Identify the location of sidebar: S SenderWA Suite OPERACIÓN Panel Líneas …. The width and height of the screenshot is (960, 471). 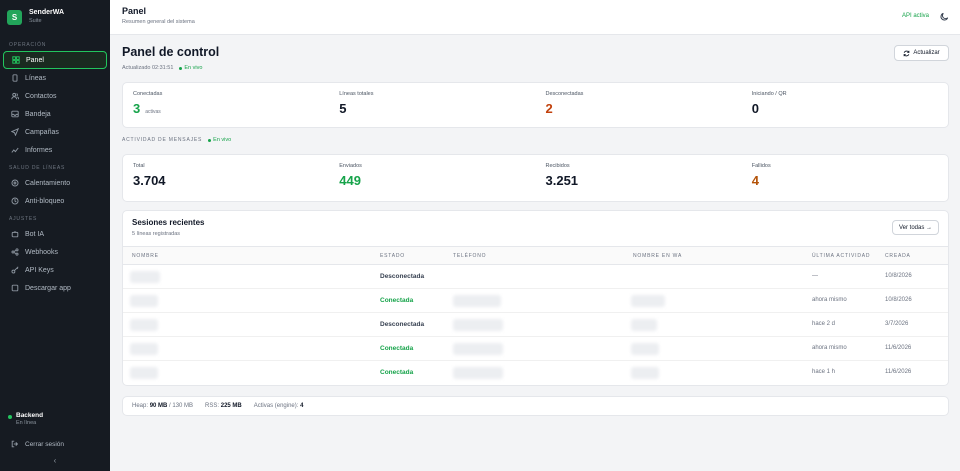
(55, 235).